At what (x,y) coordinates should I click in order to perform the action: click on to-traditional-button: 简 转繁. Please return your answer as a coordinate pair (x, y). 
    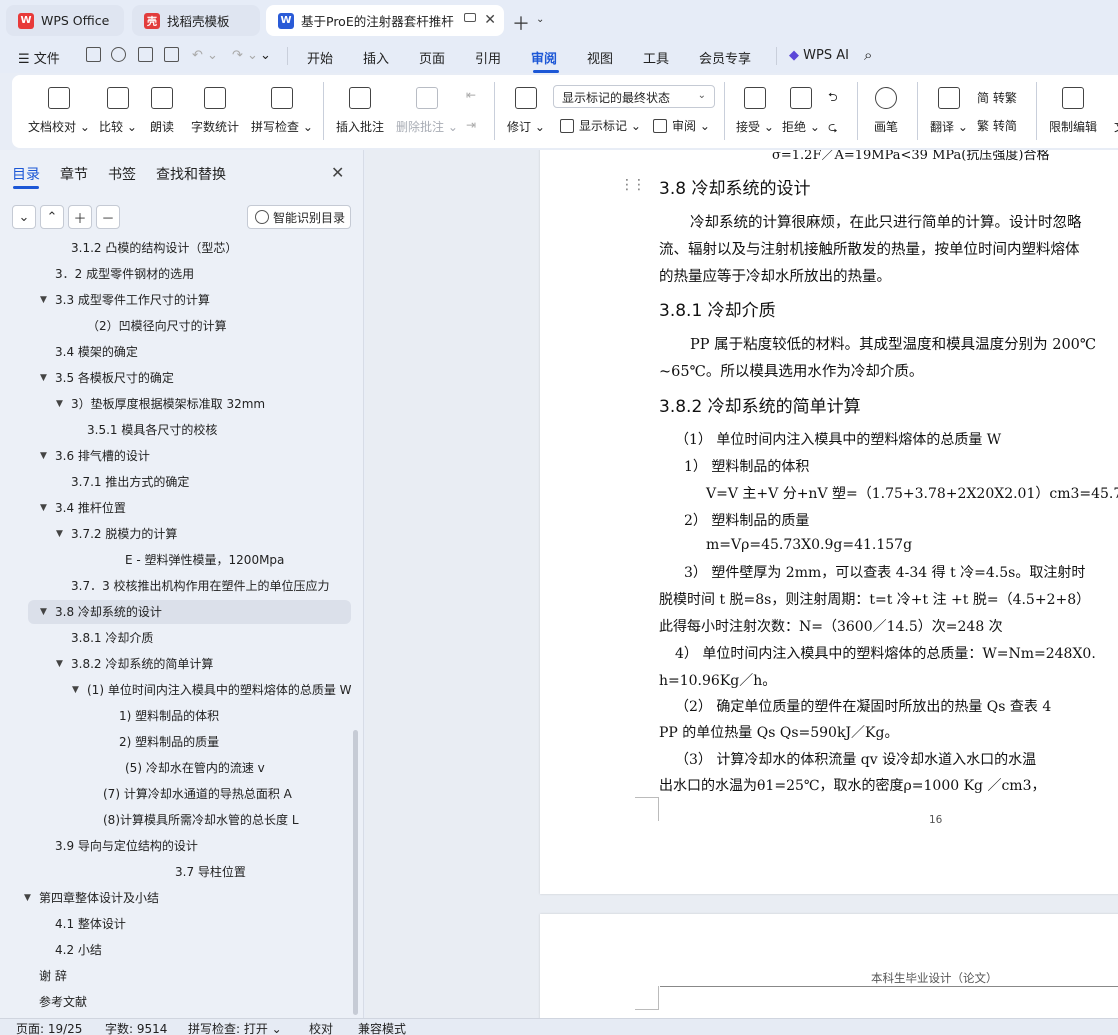
    Looking at the image, I should click on (997, 97).